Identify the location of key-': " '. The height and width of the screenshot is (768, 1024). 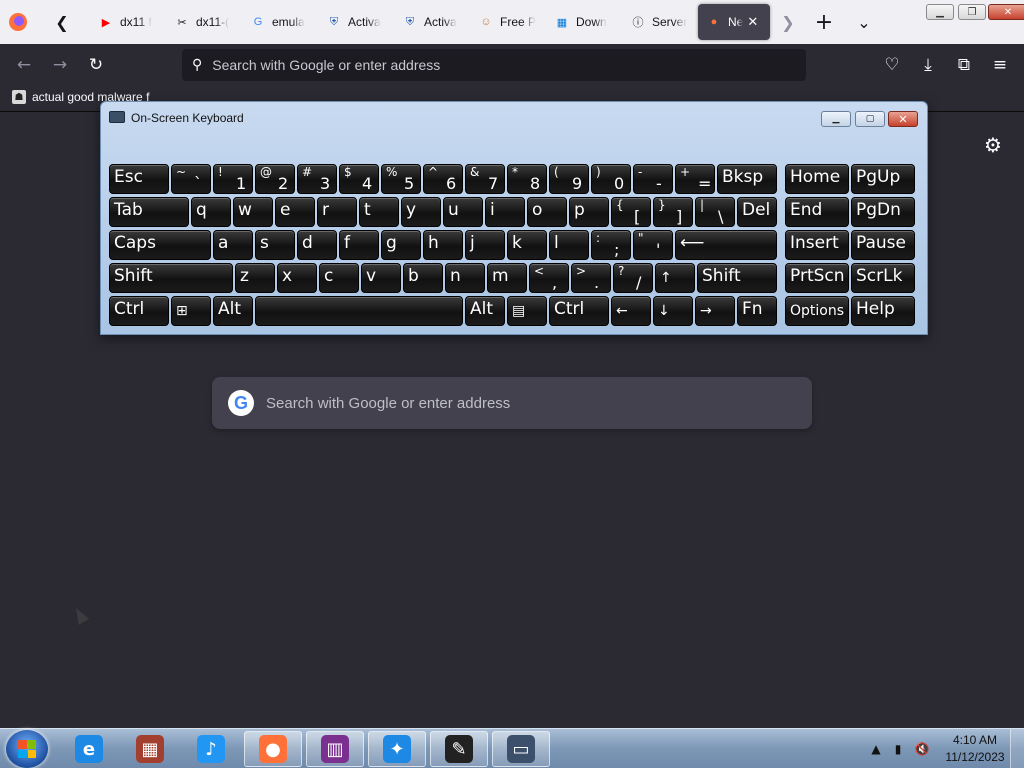
(653, 245).